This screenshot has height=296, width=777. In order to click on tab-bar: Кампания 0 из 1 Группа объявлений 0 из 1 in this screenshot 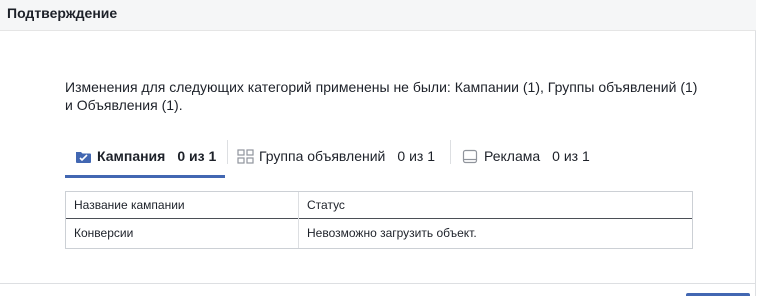, I will do `click(378, 156)`.